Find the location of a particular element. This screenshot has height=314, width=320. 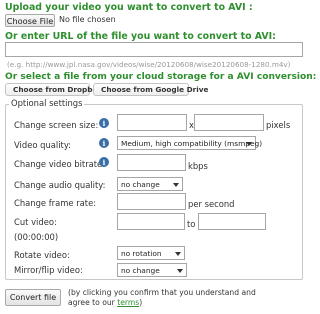

video-quality-value: Medium, high compatibility (msmpeg) is located at coordinates (192, 143).